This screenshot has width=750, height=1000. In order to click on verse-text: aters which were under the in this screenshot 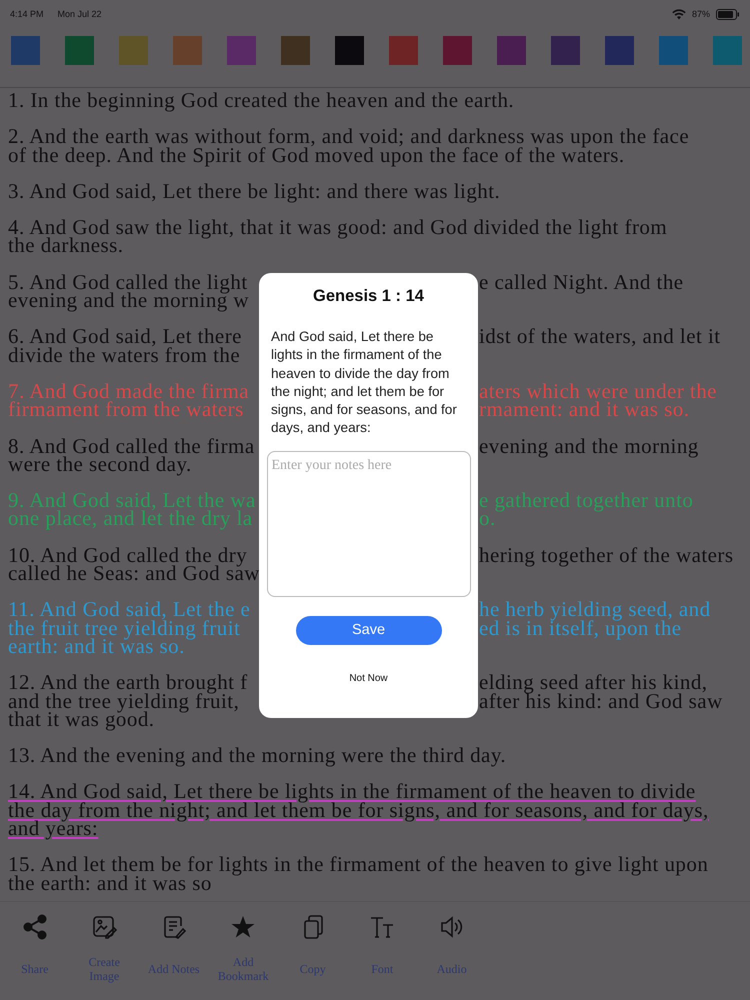, I will do `click(598, 392)`.